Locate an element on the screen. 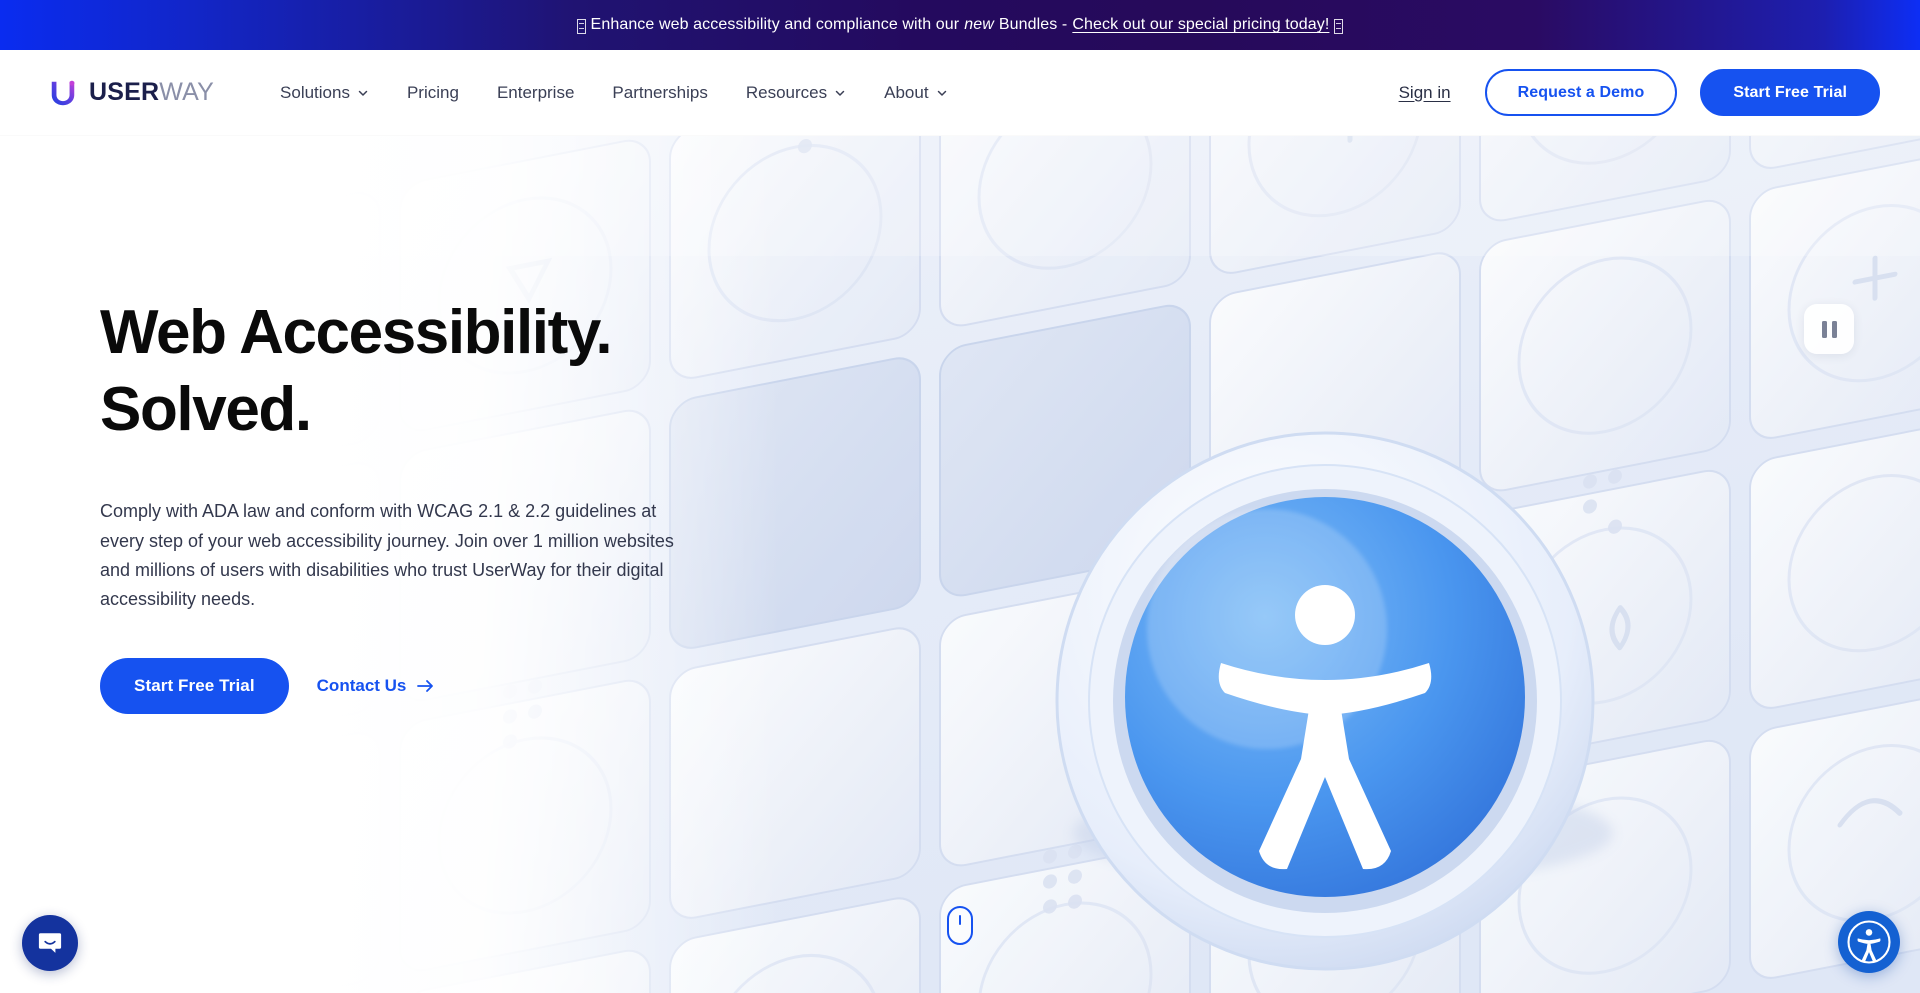 Image resolution: width=1920 pixels, height=993 pixels. hero-heading-line2: Solved. is located at coordinates (206, 409).